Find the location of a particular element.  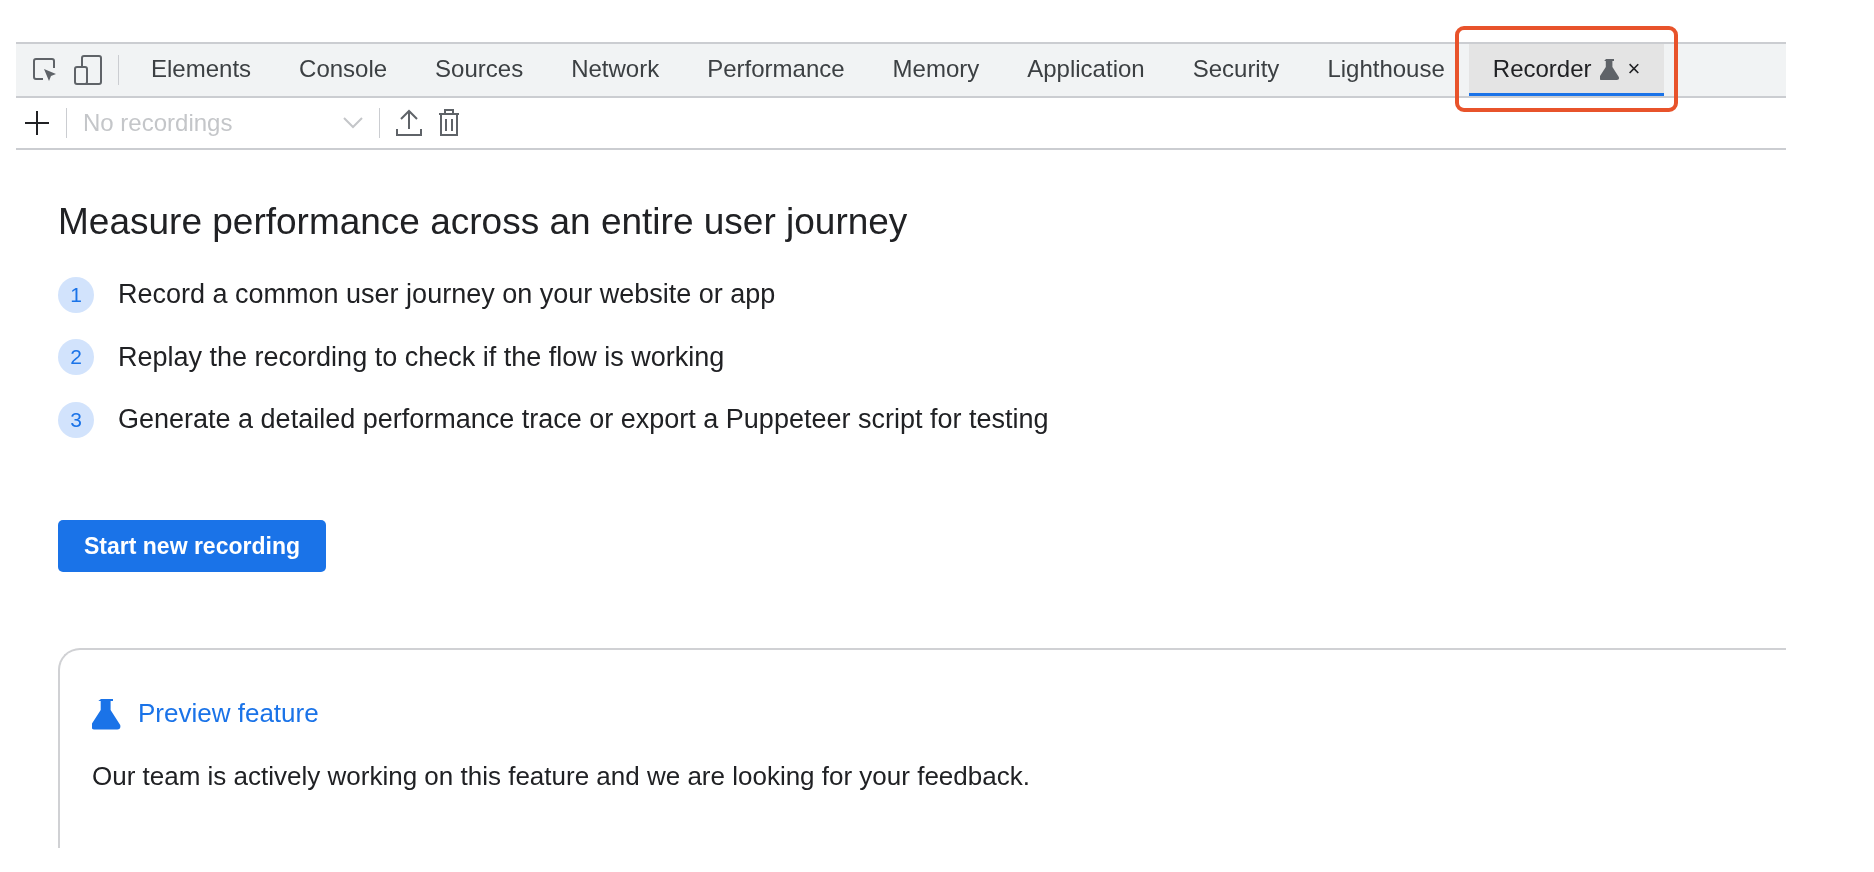

page-heading: Measure performance across an entire user journey is located at coordinates (483, 222).